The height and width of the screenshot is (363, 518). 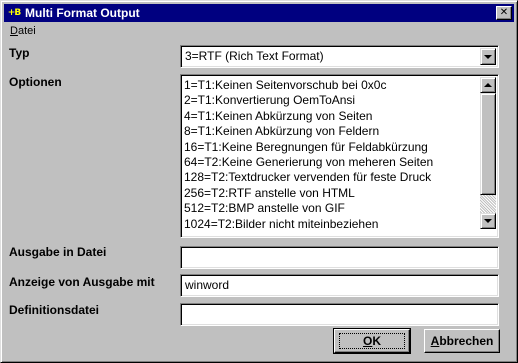 I want to click on scroll-down-button, so click(x=488, y=221).